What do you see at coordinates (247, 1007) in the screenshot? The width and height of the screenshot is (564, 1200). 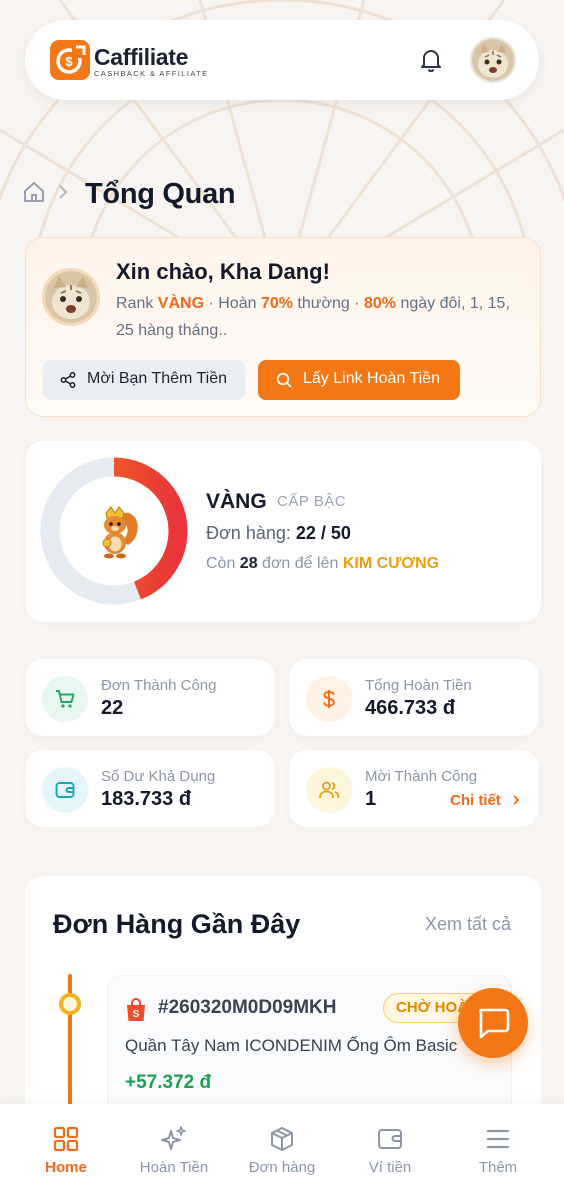 I see `order-id: #260320M0D09MKH` at bounding box center [247, 1007].